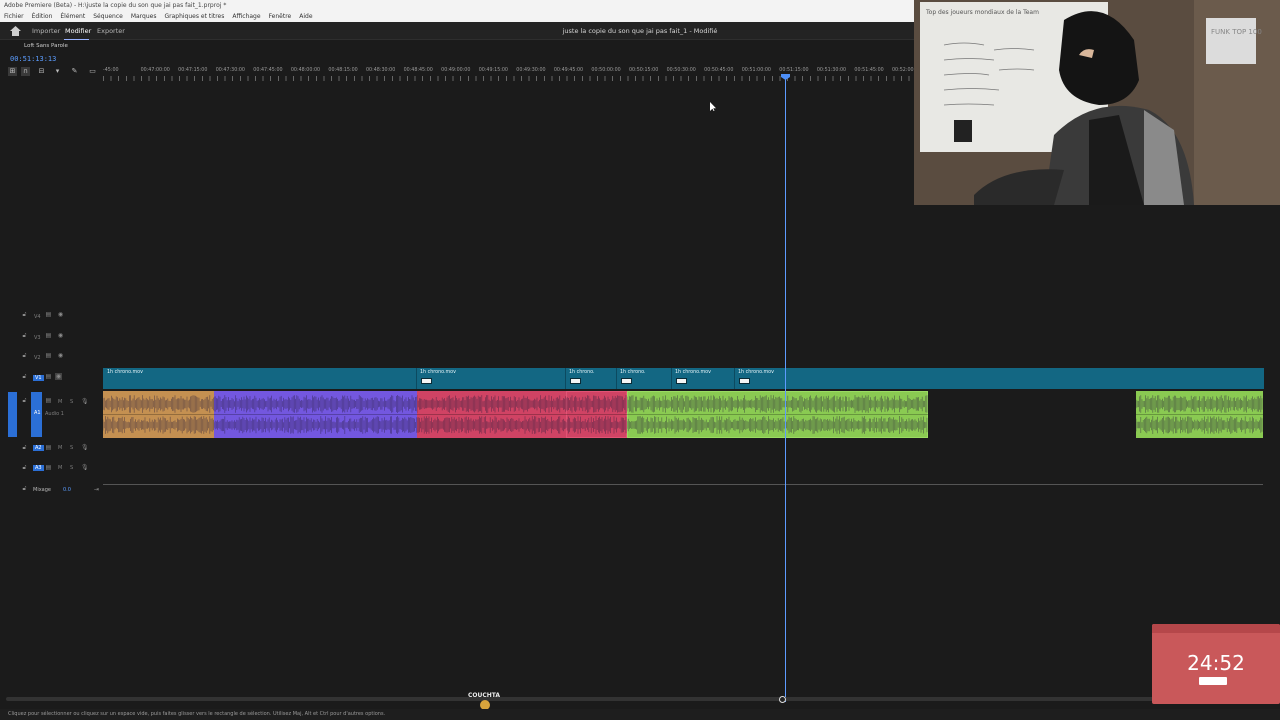 The width and height of the screenshot is (1280, 720). Describe the element at coordinates (42, 16) in the screenshot. I see `menu-edit: Édition` at that location.